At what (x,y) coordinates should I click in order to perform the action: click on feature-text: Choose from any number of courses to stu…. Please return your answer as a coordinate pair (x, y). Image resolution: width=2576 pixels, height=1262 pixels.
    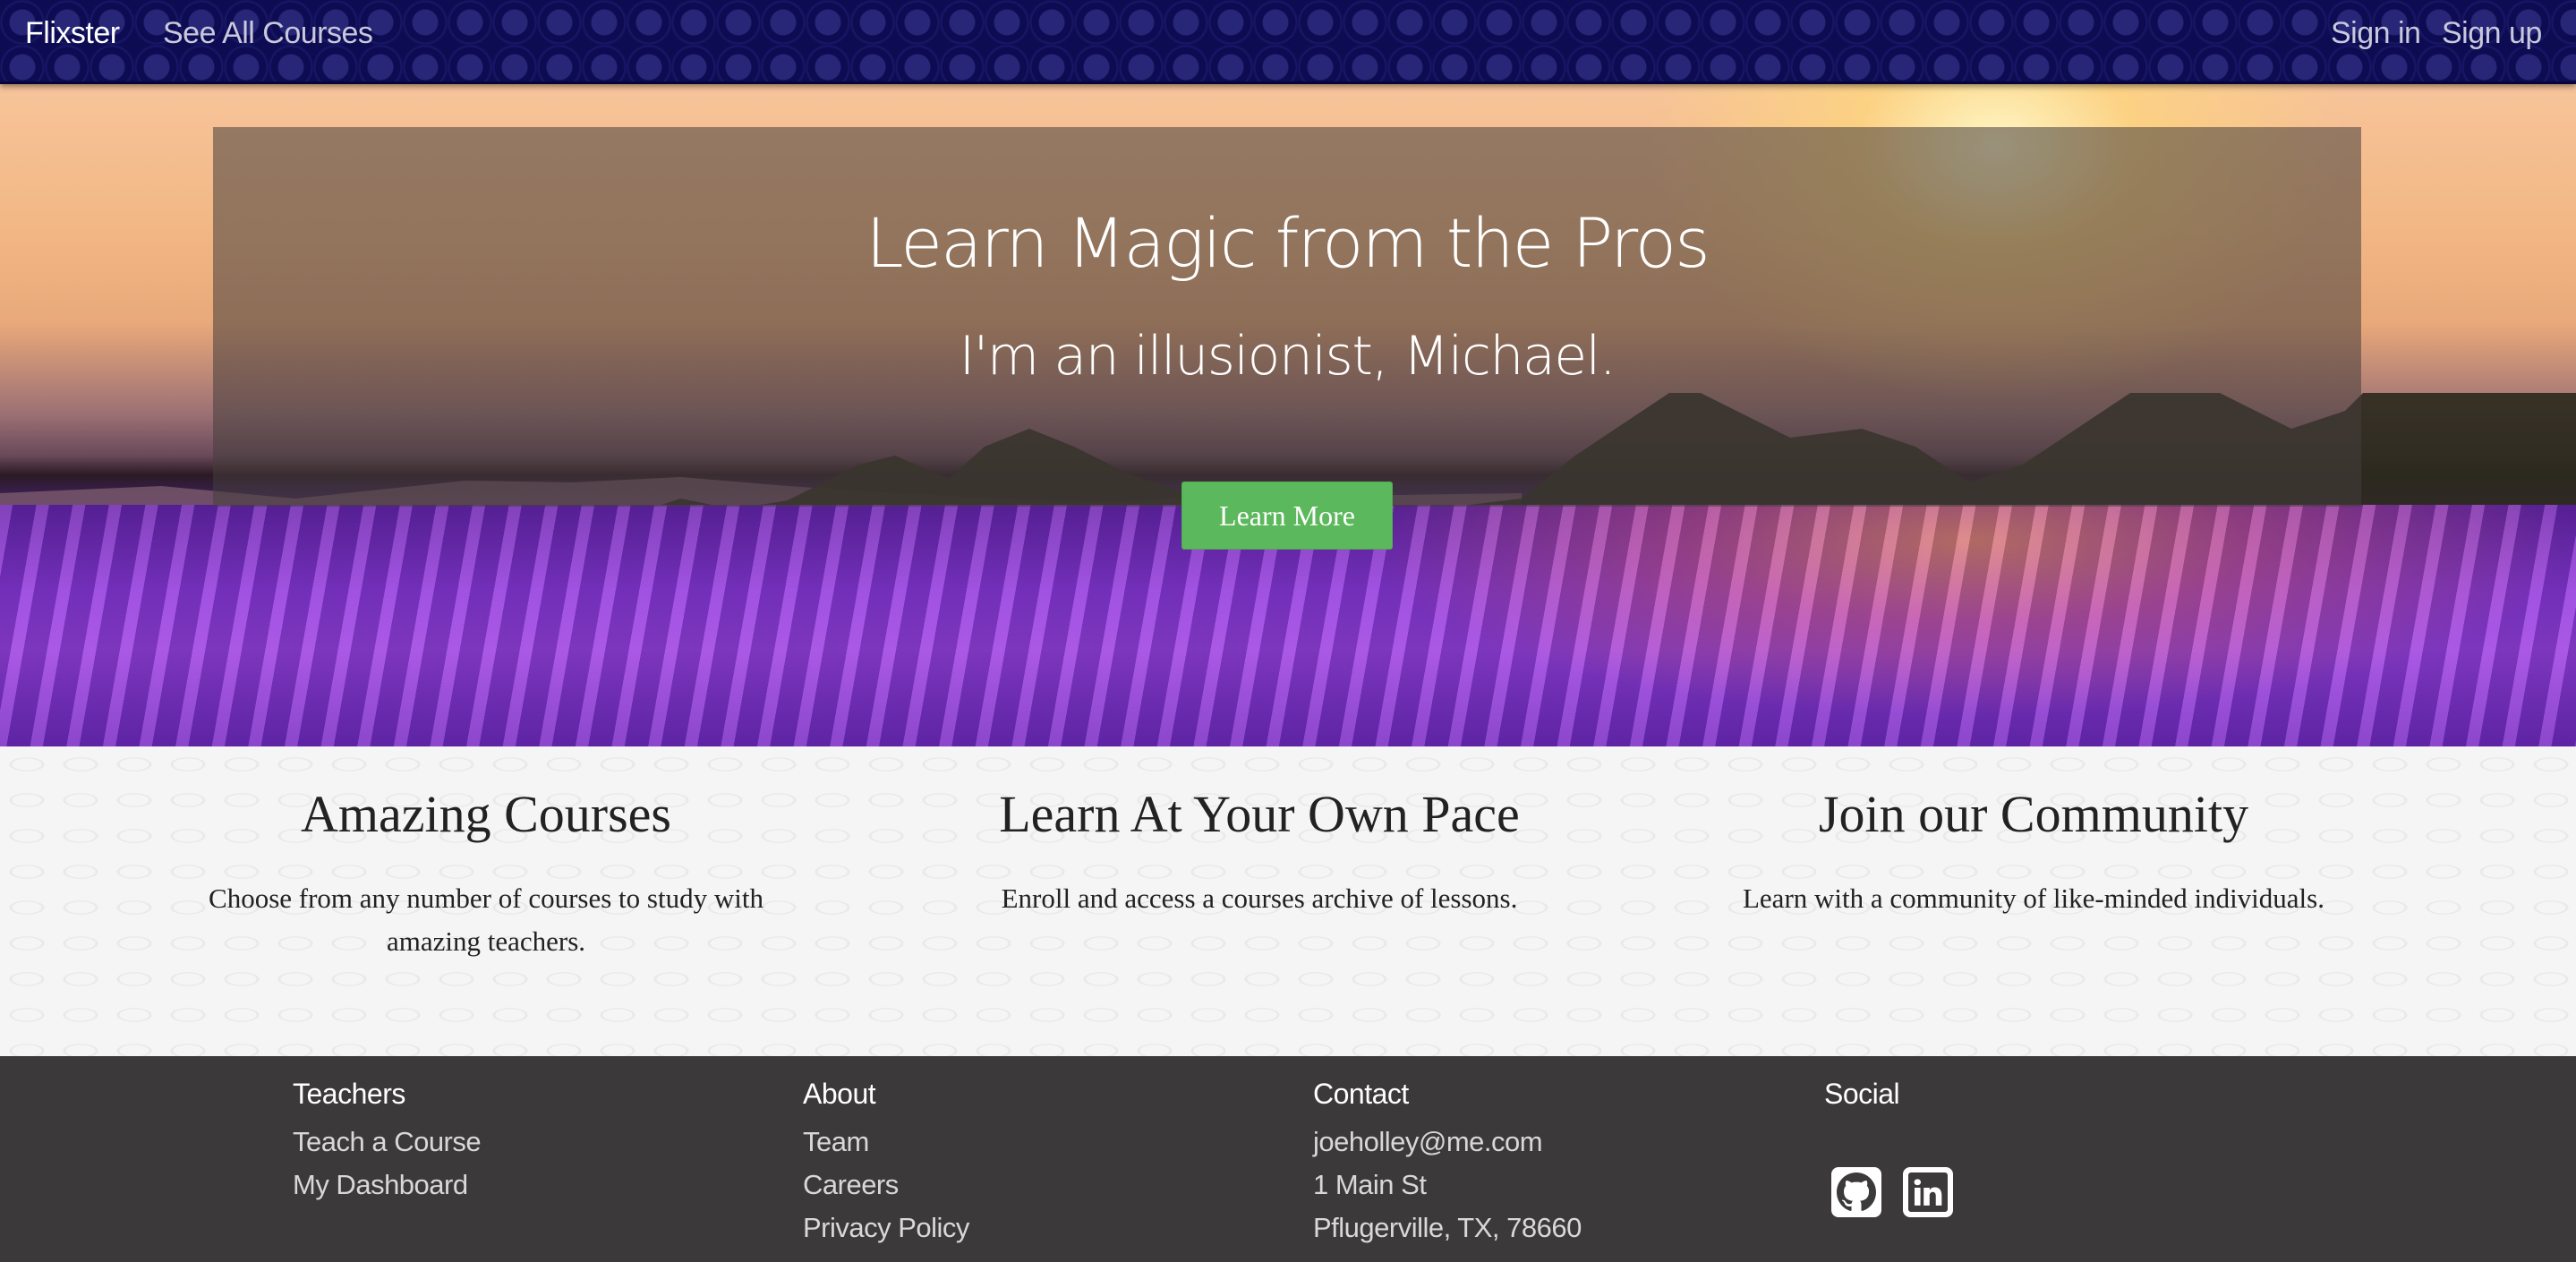
    Looking at the image, I should click on (486, 919).